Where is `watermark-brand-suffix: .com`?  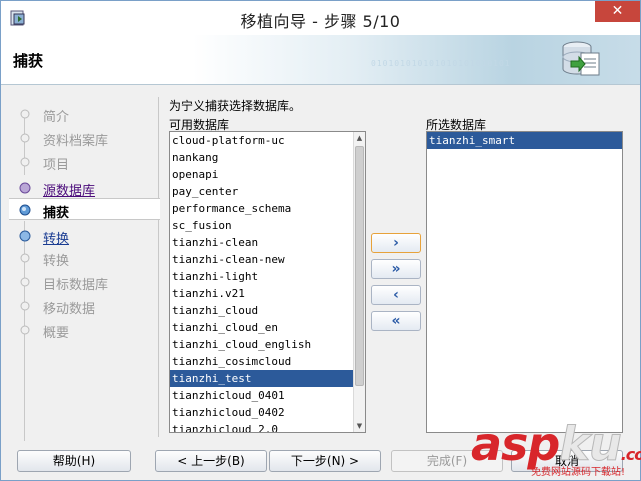 watermark-brand-suffix: .com is located at coordinates (630, 454).